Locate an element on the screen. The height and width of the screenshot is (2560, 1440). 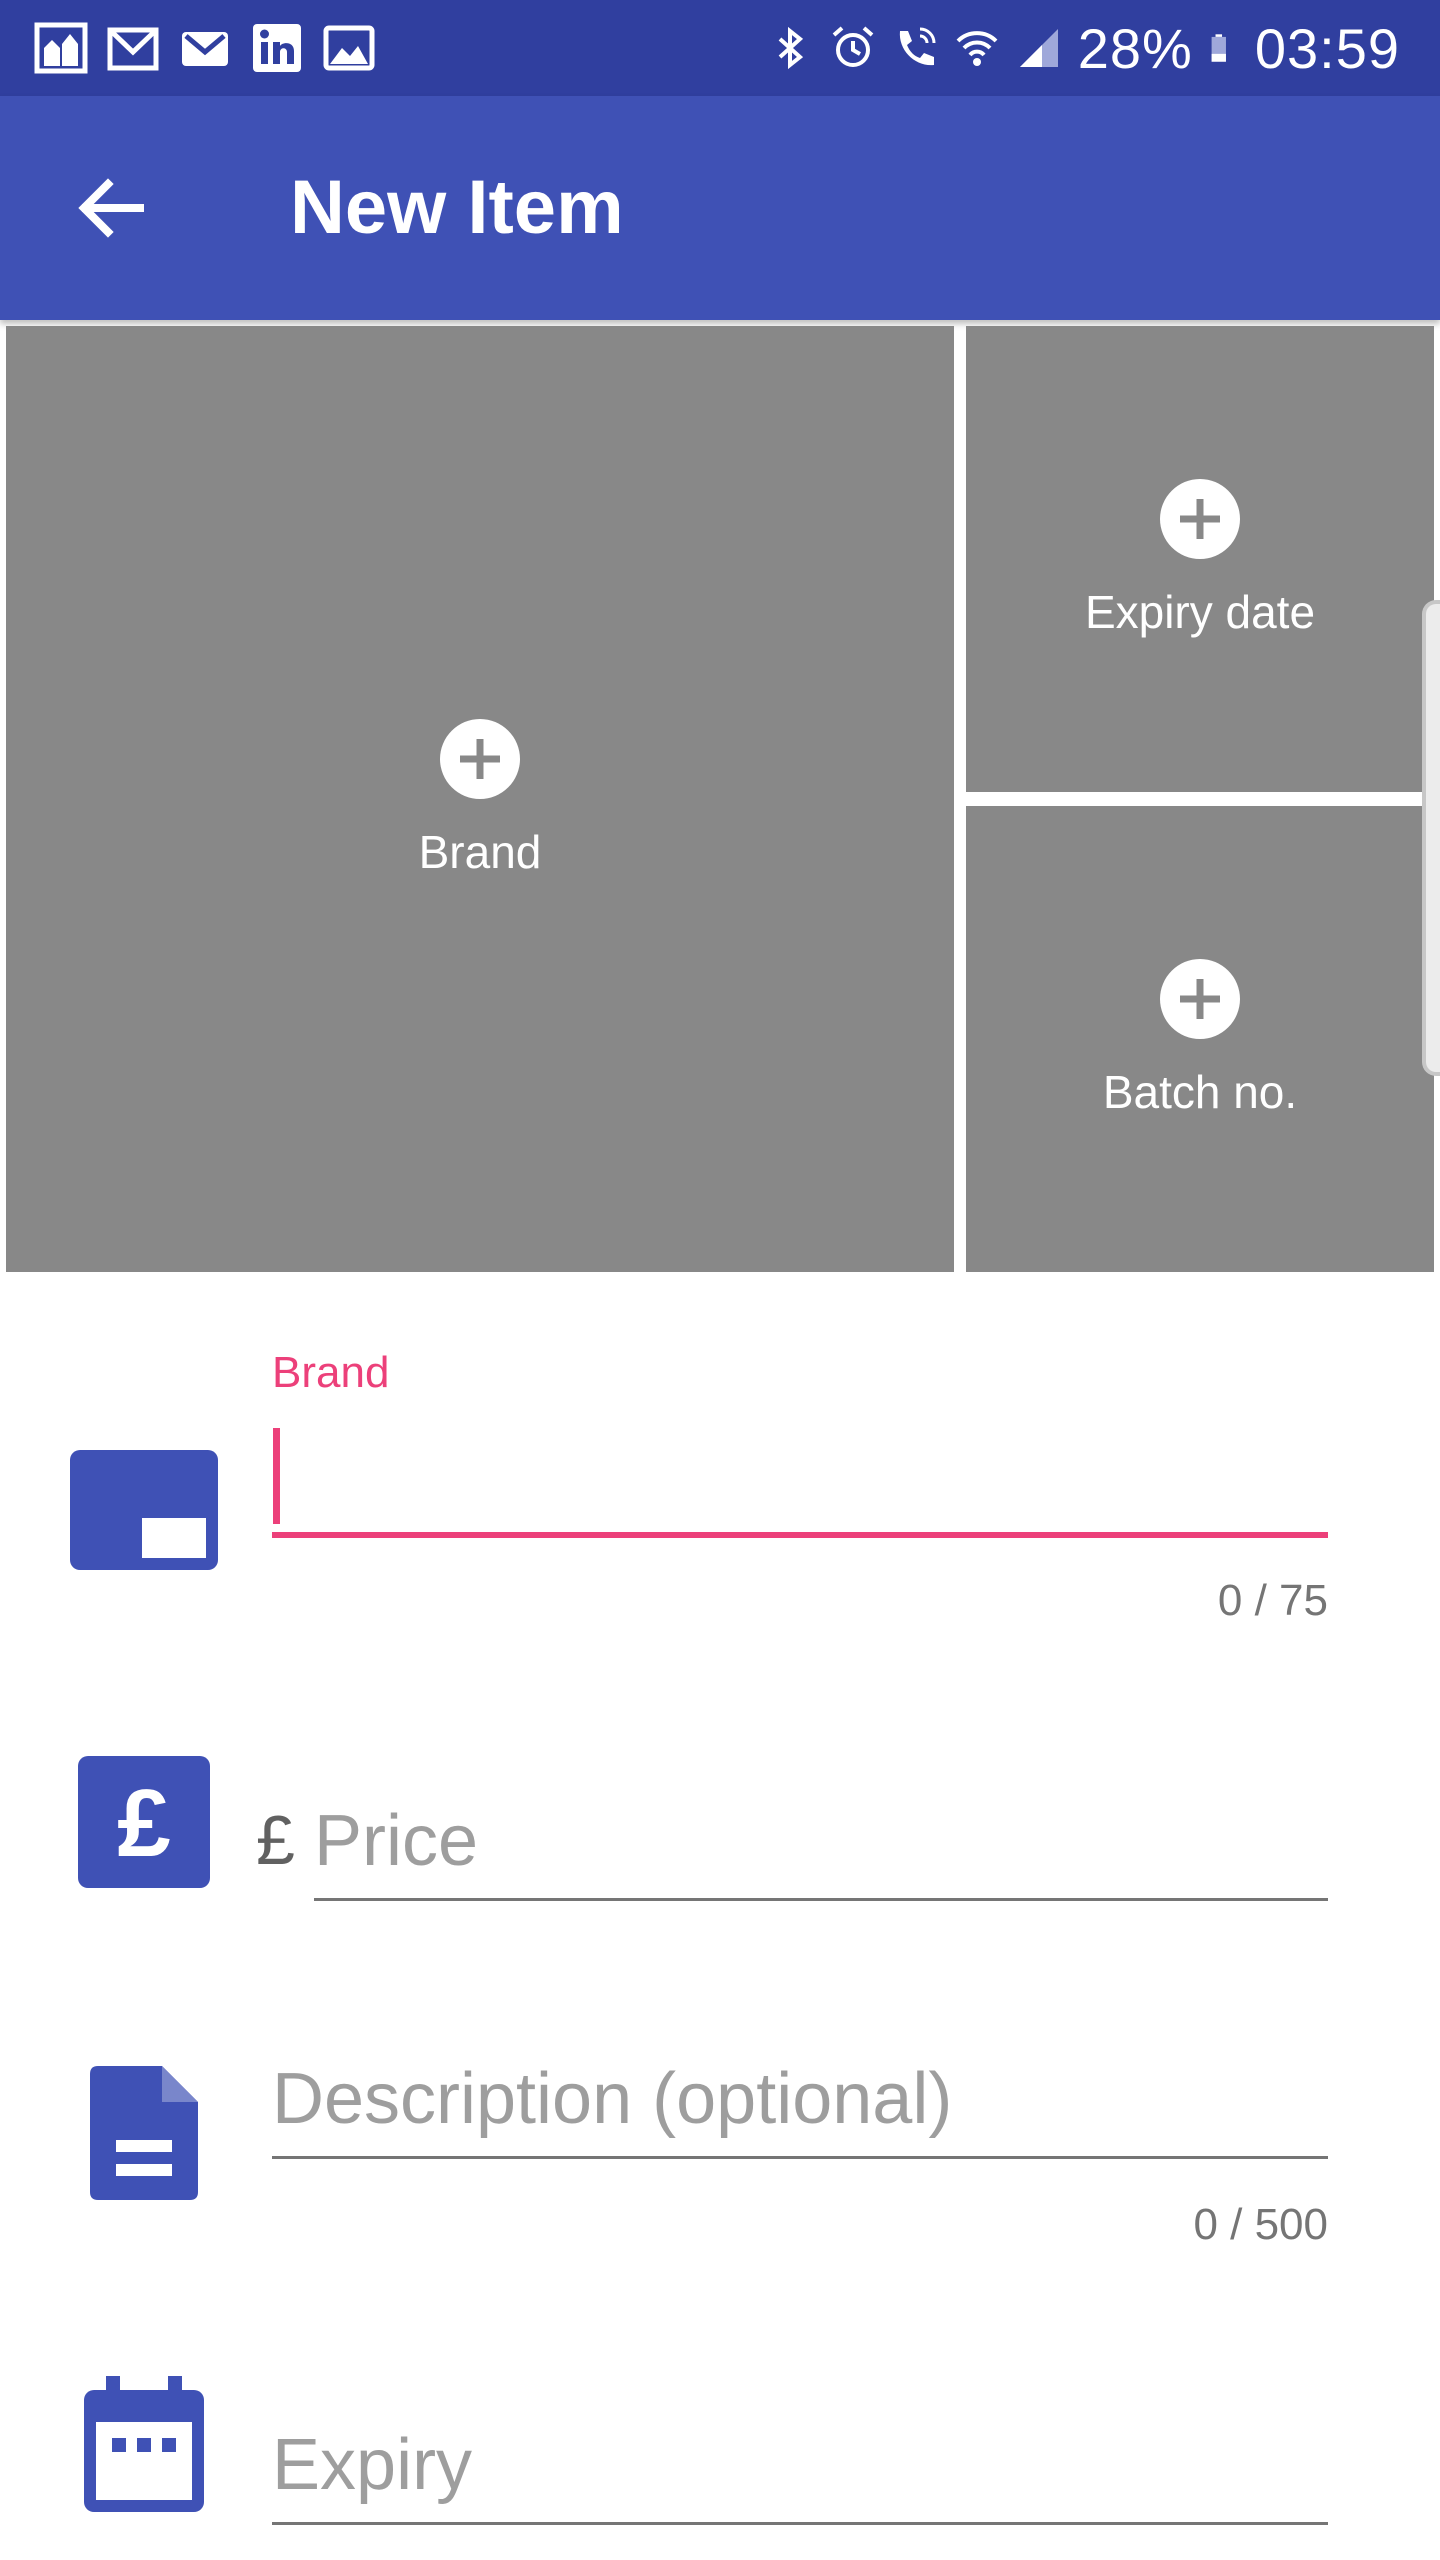
brand-underline is located at coordinates (800, 1535).